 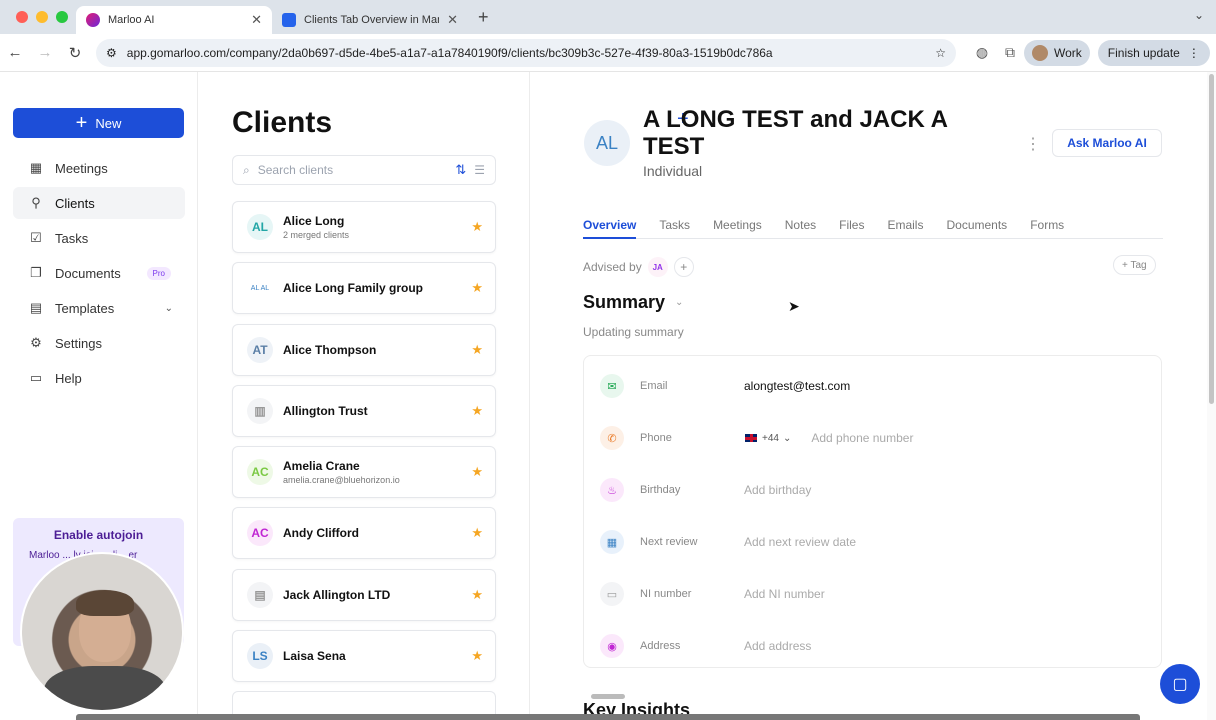 I want to click on tab-forms: Forms, so click(x=1047, y=227).